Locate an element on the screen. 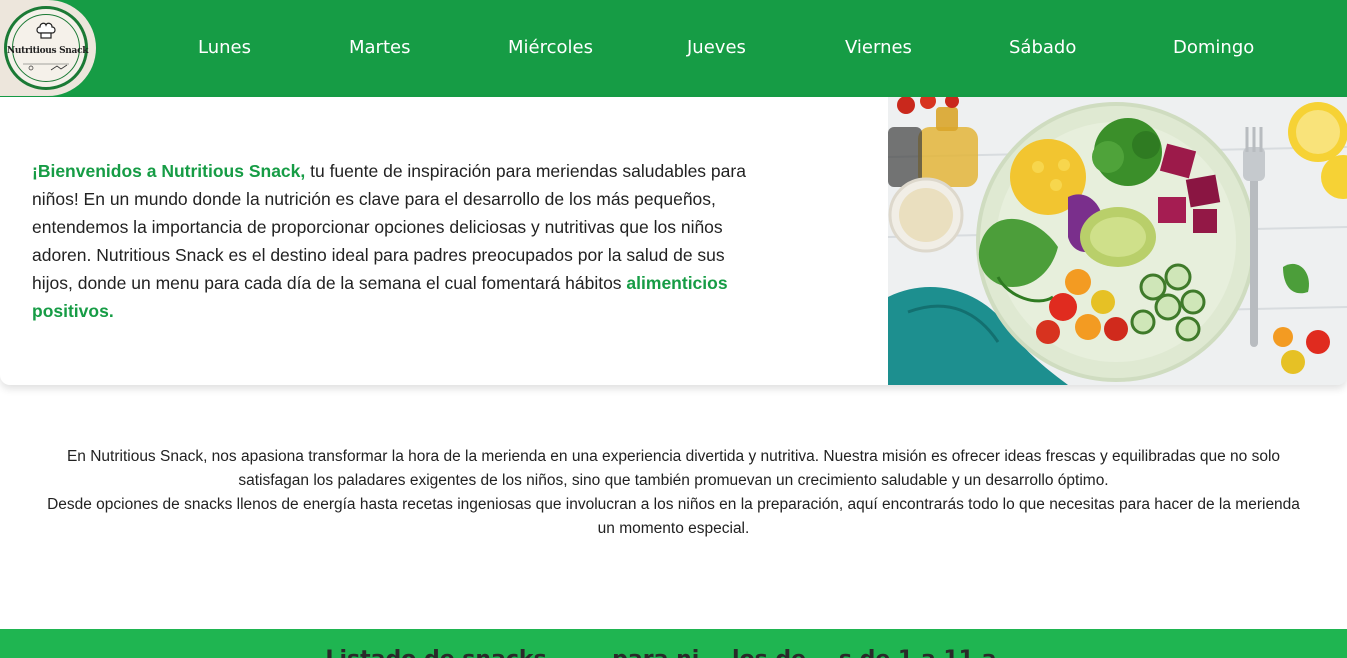  salad-illustration is located at coordinates (1117, 241).